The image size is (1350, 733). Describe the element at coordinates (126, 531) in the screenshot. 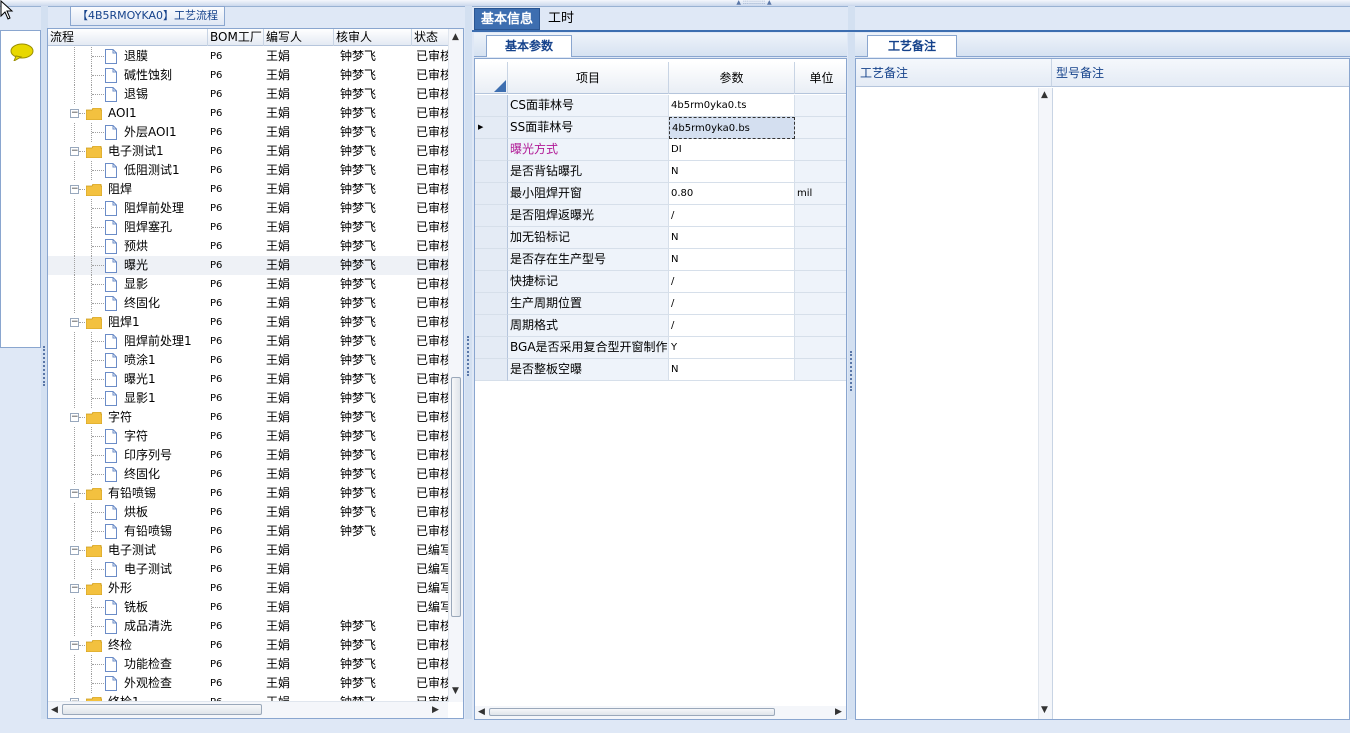

I see `tree-node: 有铅喷锡` at that location.